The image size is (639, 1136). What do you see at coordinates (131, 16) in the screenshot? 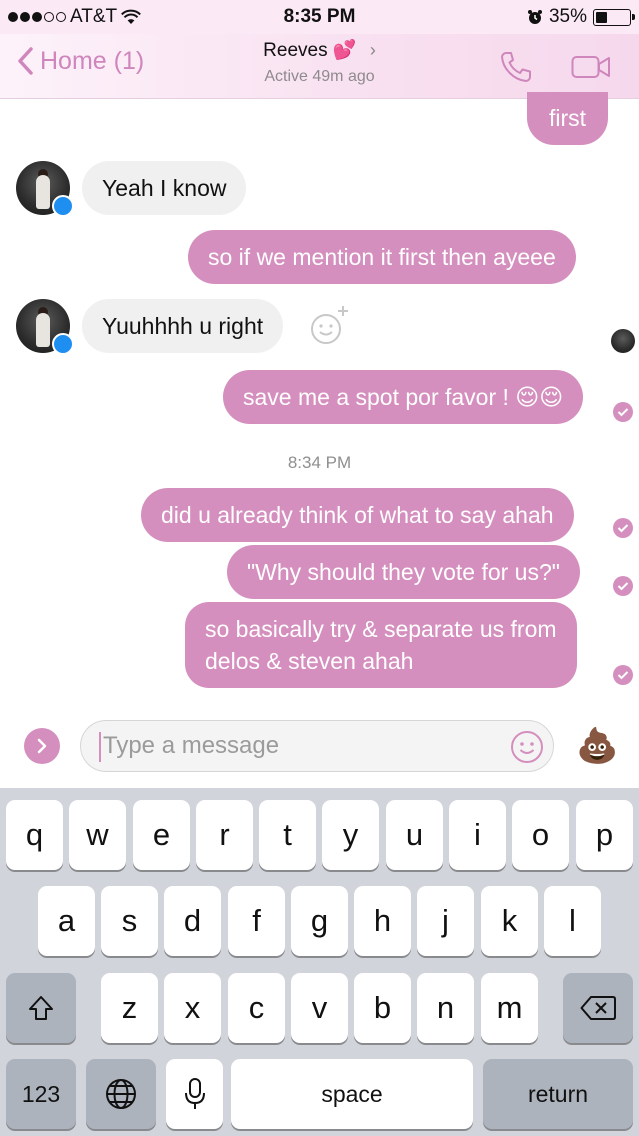
I see `wifi-icon` at bounding box center [131, 16].